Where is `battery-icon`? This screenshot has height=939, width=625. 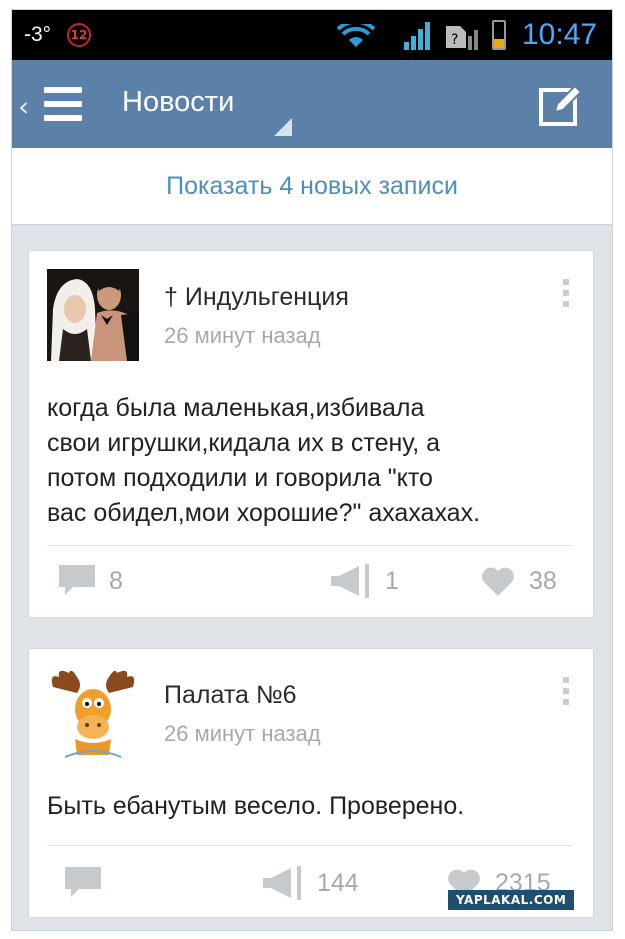
battery-icon is located at coordinates (499, 35).